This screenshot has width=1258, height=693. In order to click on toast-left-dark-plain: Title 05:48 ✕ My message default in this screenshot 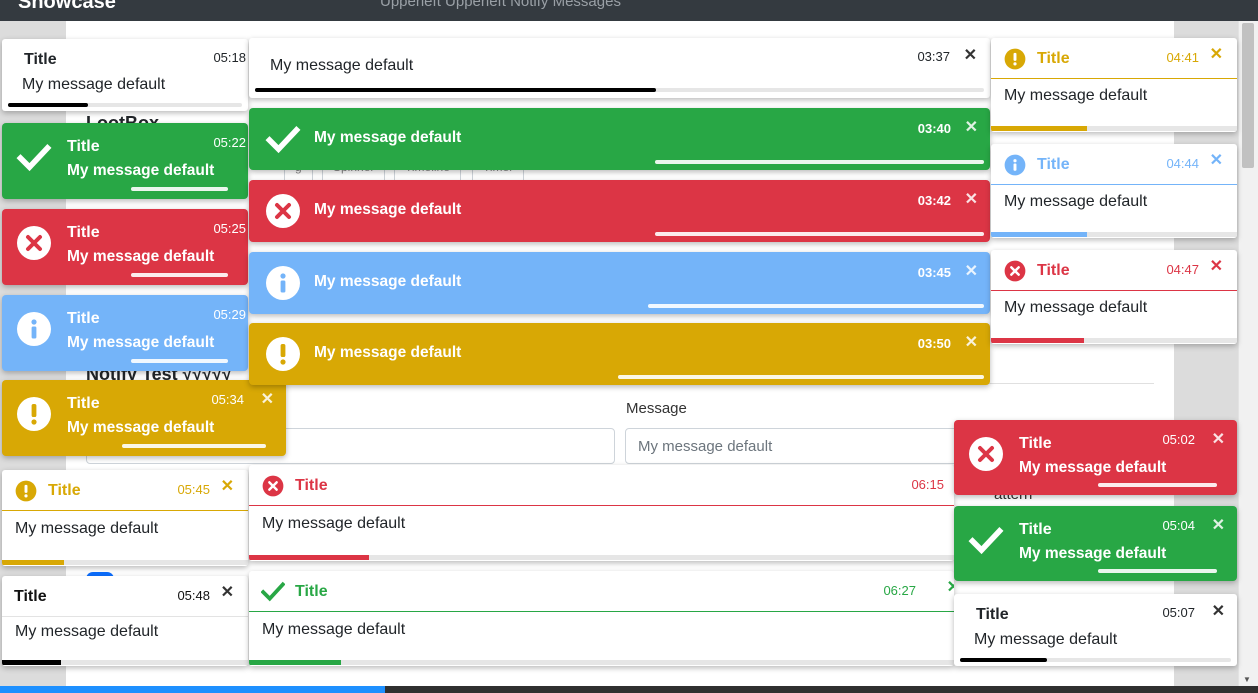, I will do `click(125, 621)`.